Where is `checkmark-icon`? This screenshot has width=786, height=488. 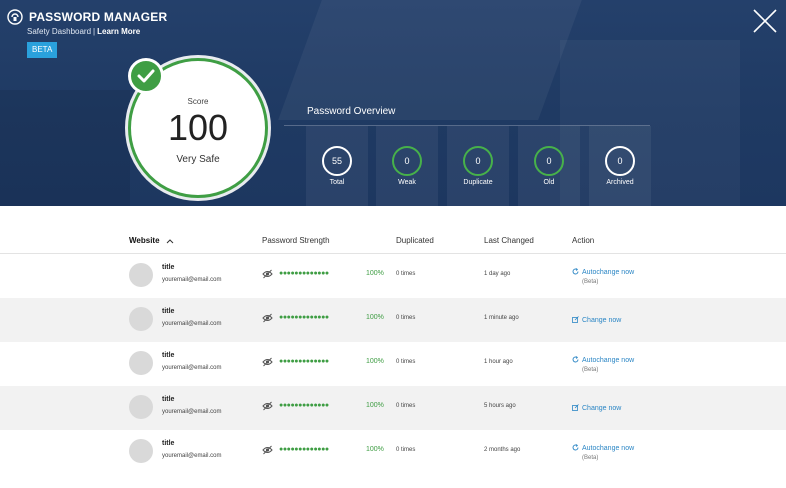
checkmark-icon is located at coordinates (146, 76).